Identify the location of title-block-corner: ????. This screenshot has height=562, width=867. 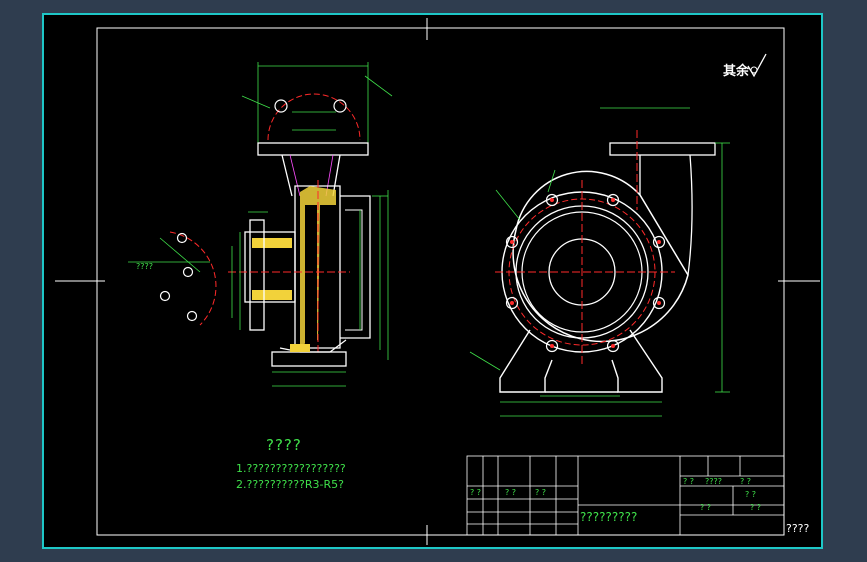
(798, 528).